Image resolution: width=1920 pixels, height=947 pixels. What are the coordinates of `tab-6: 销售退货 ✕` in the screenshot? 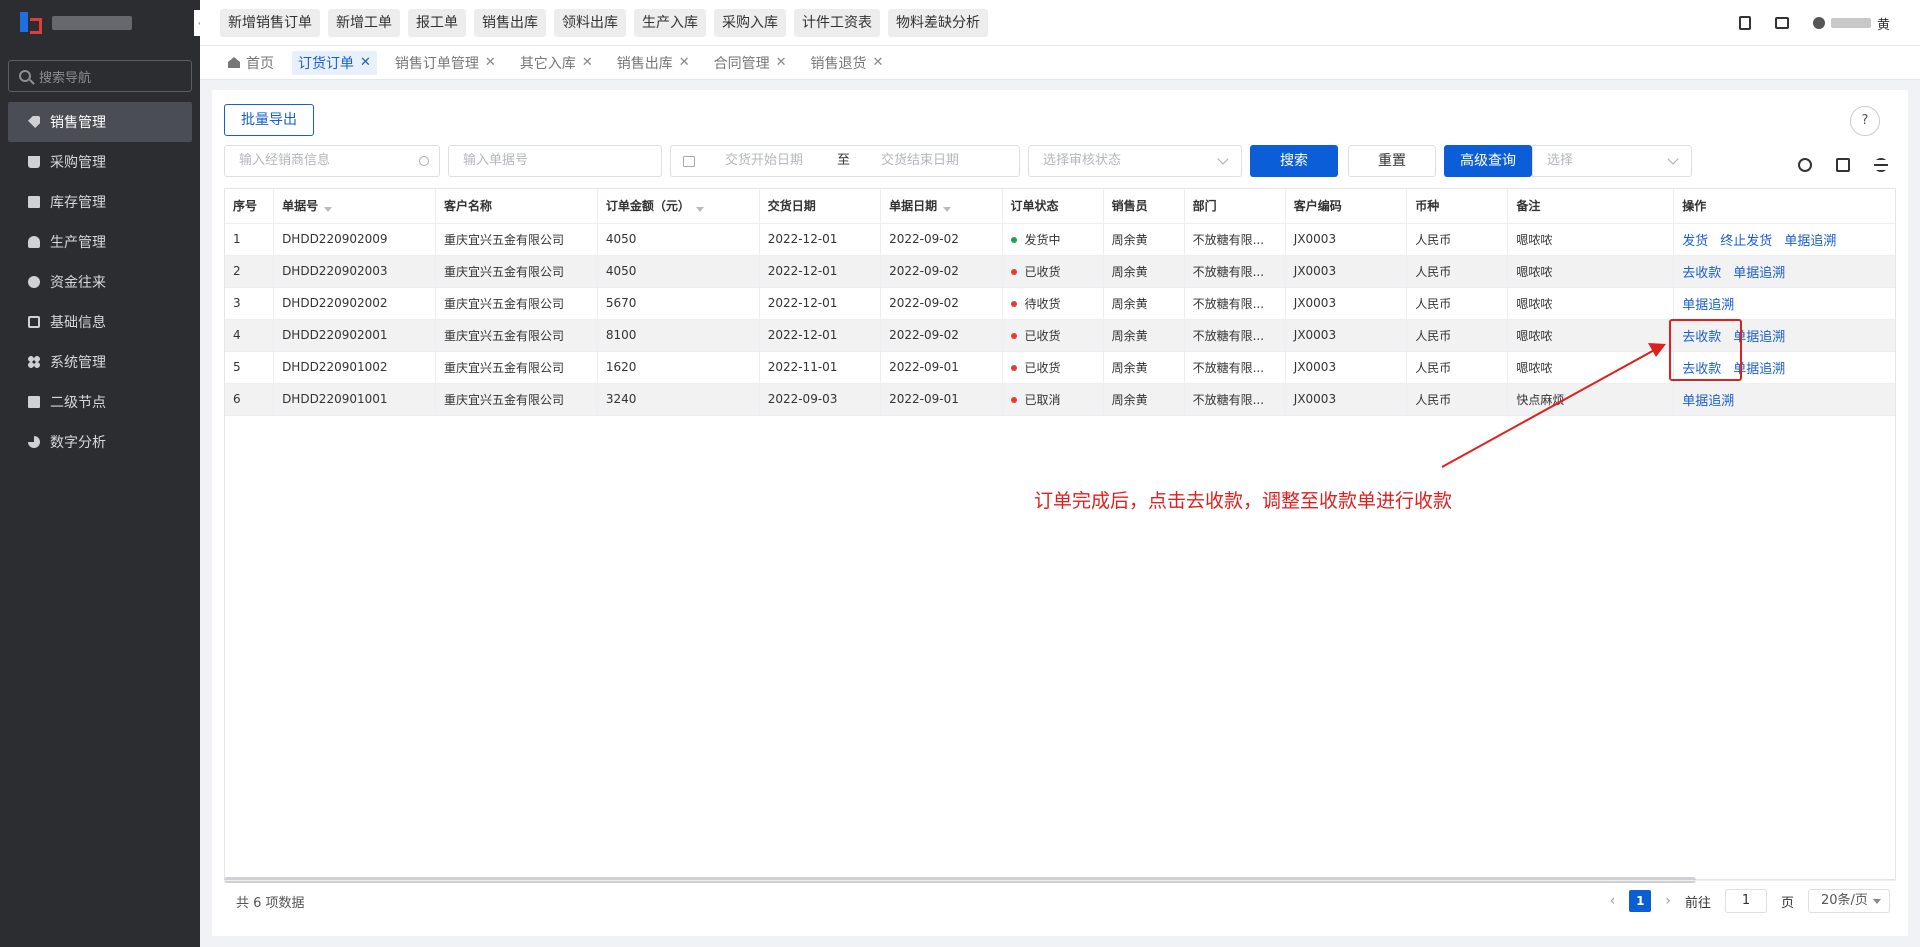 It's located at (847, 63).